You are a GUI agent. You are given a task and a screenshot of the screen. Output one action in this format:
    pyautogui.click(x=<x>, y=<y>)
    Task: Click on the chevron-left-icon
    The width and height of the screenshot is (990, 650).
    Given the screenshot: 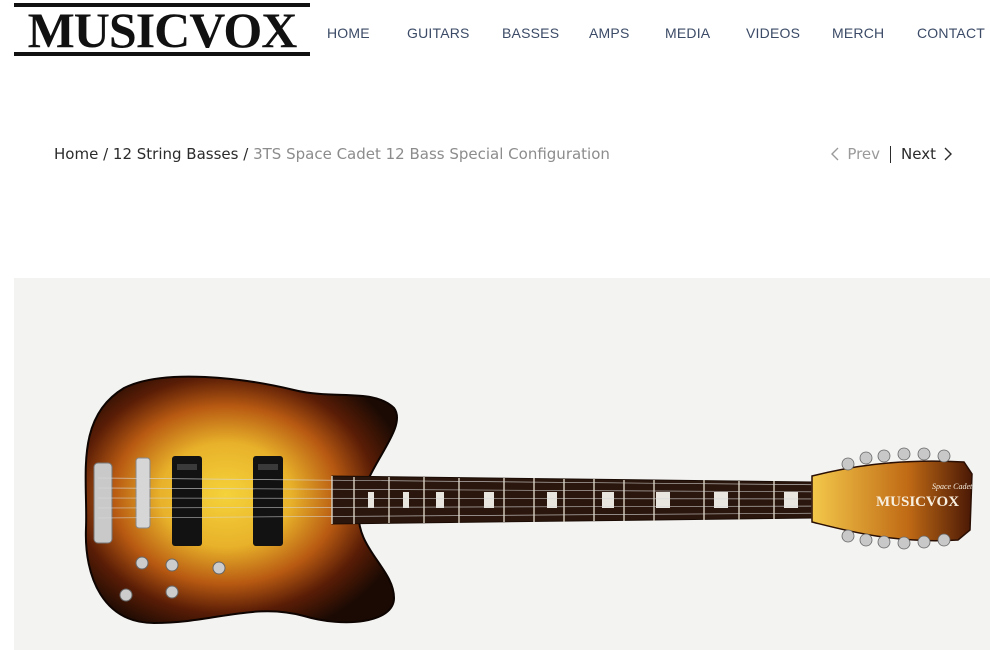 What is the action you would take?
    pyautogui.click(x=835, y=154)
    